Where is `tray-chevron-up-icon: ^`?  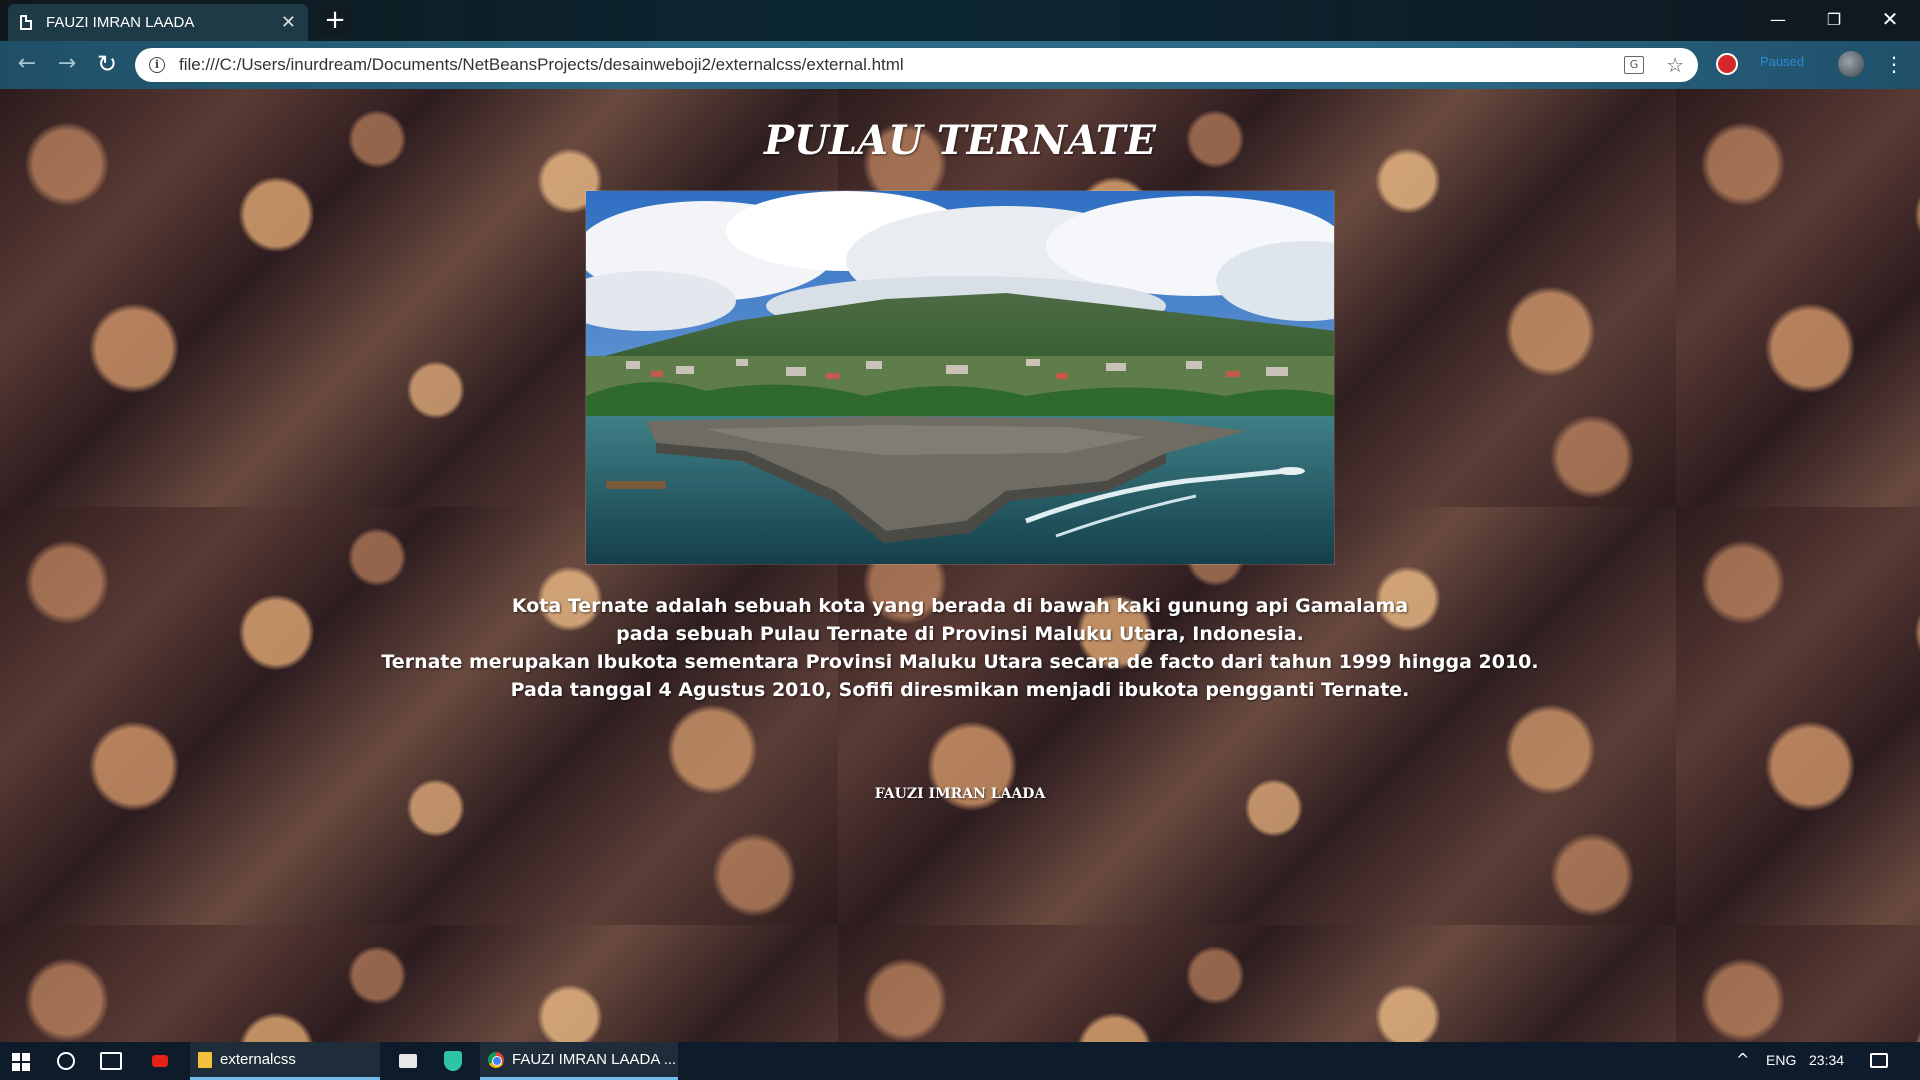 tray-chevron-up-icon: ^ is located at coordinates (1742, 1059).